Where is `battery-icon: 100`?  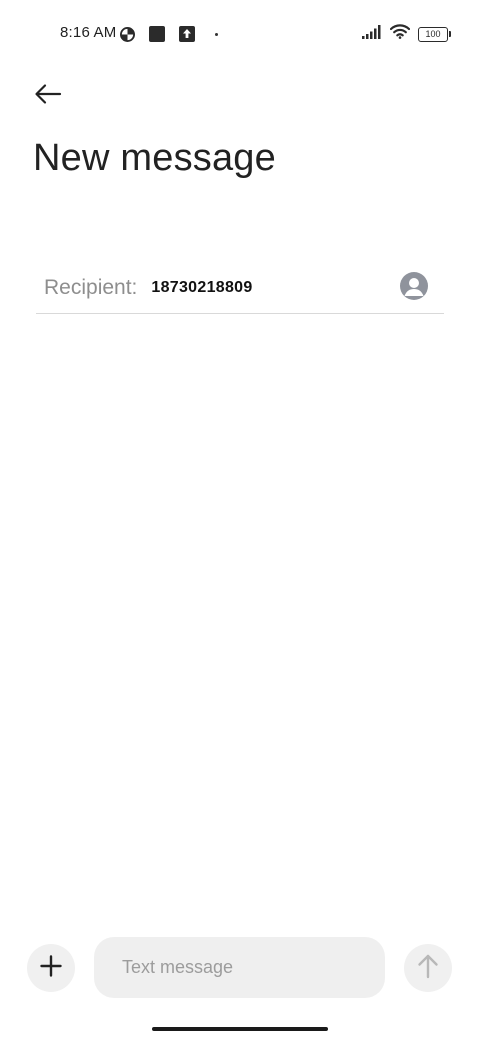 battery-icon: 100 is located at coordinates (434, 34).